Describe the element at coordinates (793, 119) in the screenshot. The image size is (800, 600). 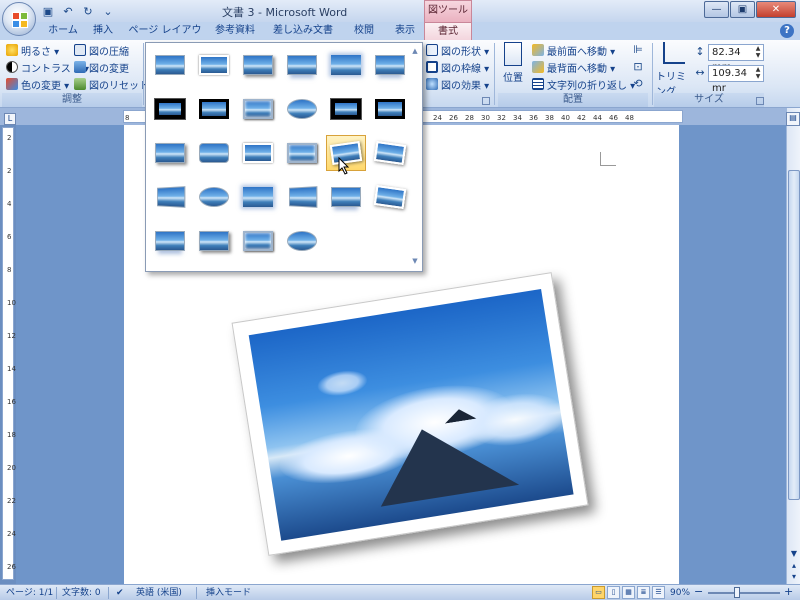
I see `view-ruler-icon: ▤` at that location.